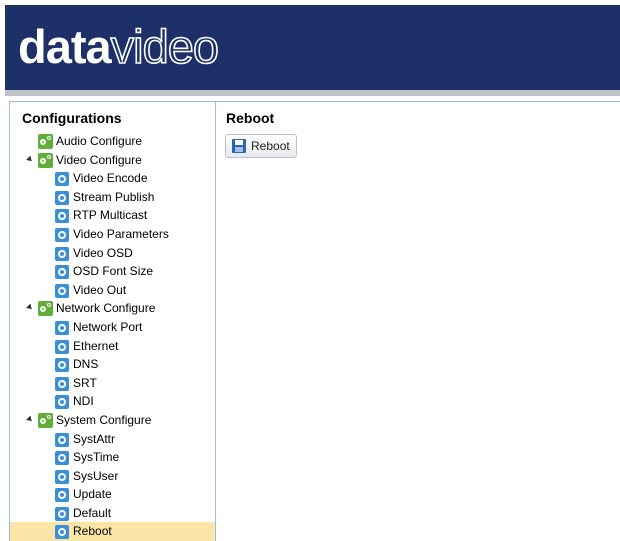  I want to click on tree-item-label: NDI, so click(83, 401).